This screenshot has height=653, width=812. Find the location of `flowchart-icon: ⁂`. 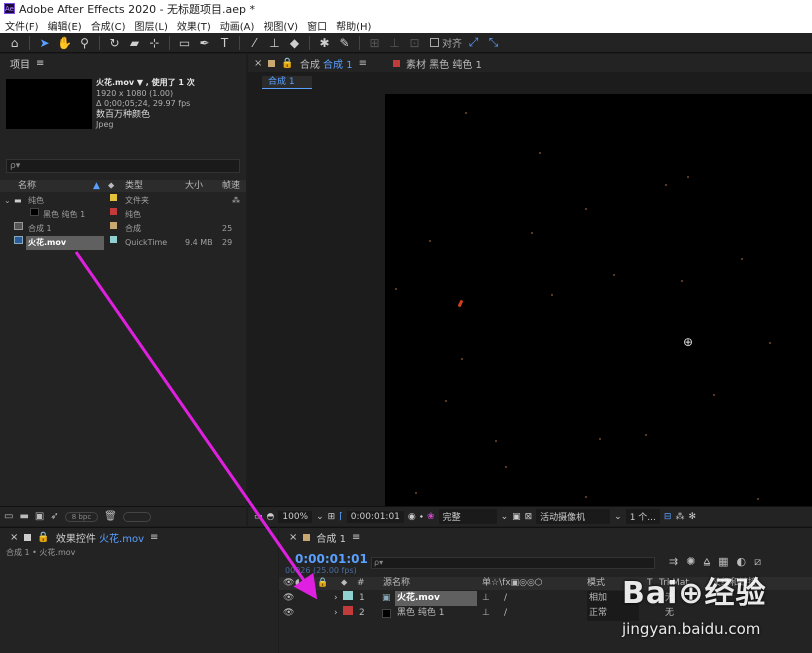

flowchart-icon: ⁂ is located at coordinates (236, 201).